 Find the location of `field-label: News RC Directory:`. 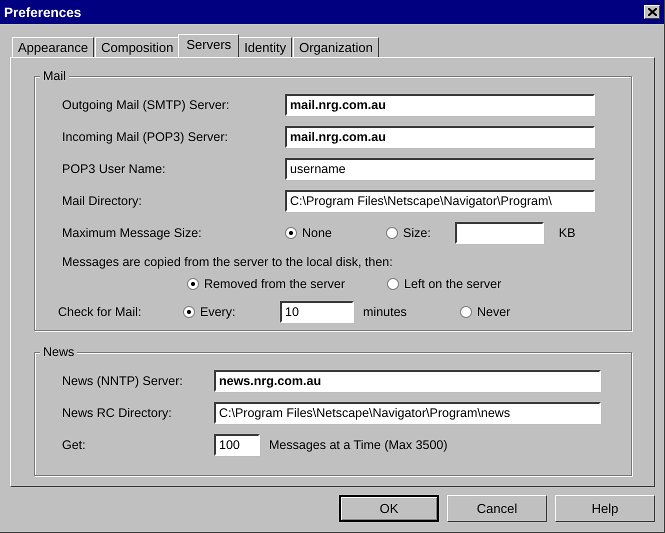

field-label: News RC Directory: is located at coordinates (117, 413).